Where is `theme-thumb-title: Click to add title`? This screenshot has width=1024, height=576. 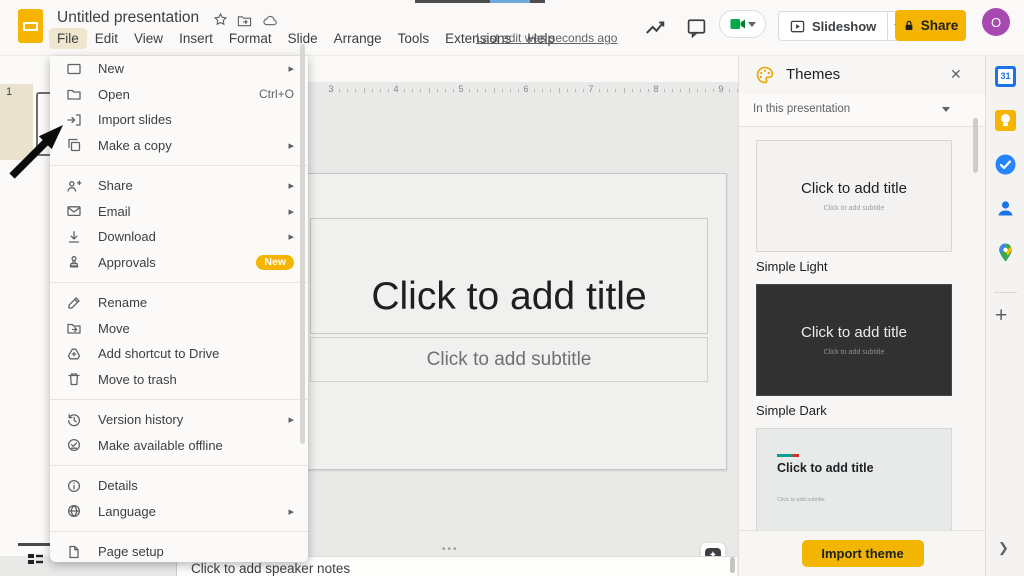 theme-thumb-title: Click to add title is located at coordinates (825, 468).